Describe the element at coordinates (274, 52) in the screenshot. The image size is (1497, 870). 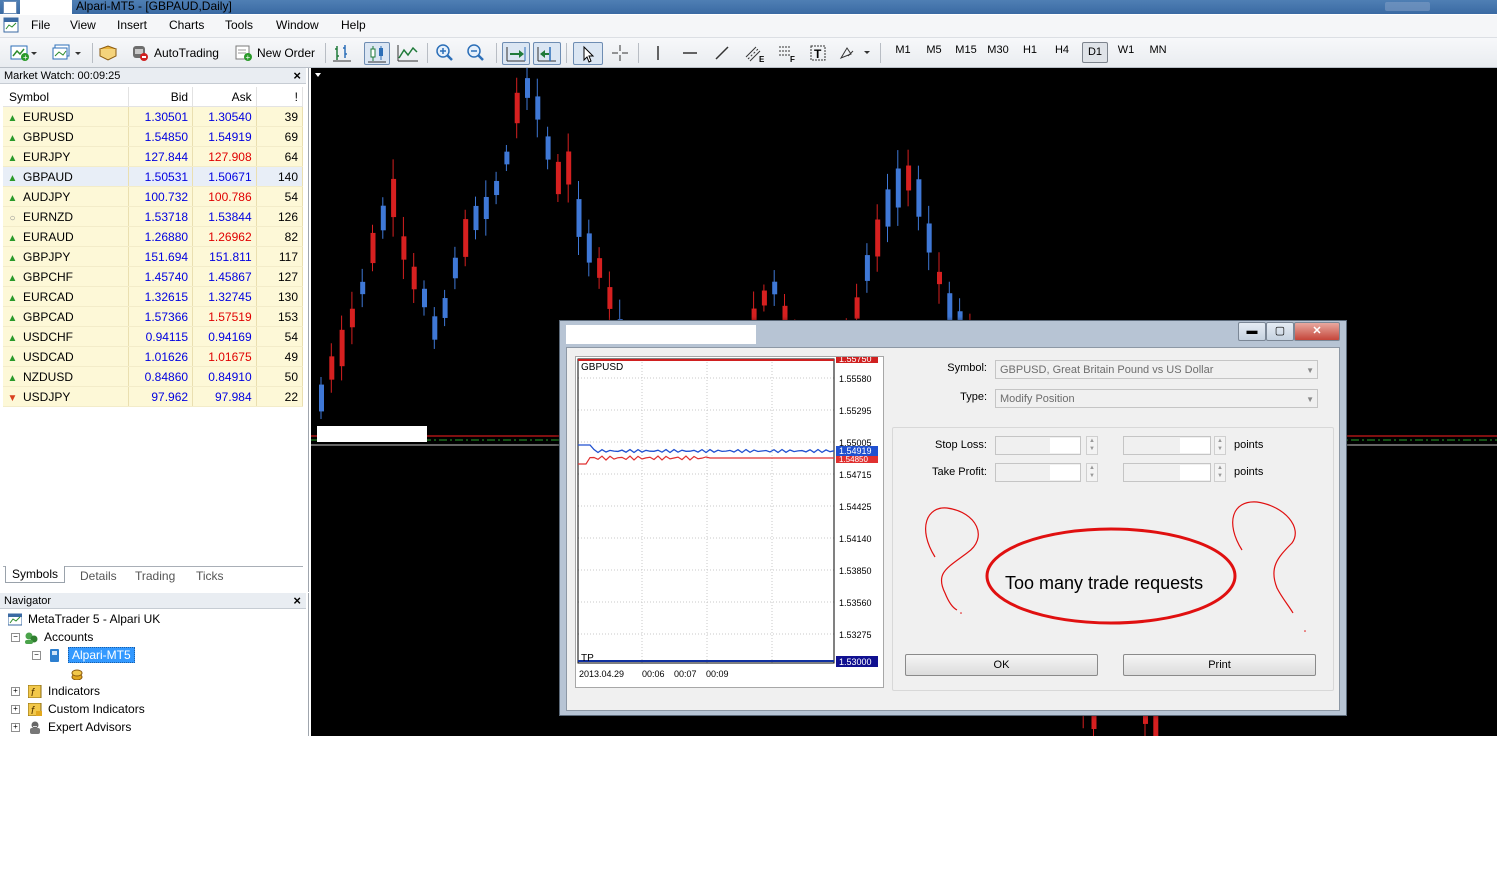
I see `new-order-button: + New Order` at that location.